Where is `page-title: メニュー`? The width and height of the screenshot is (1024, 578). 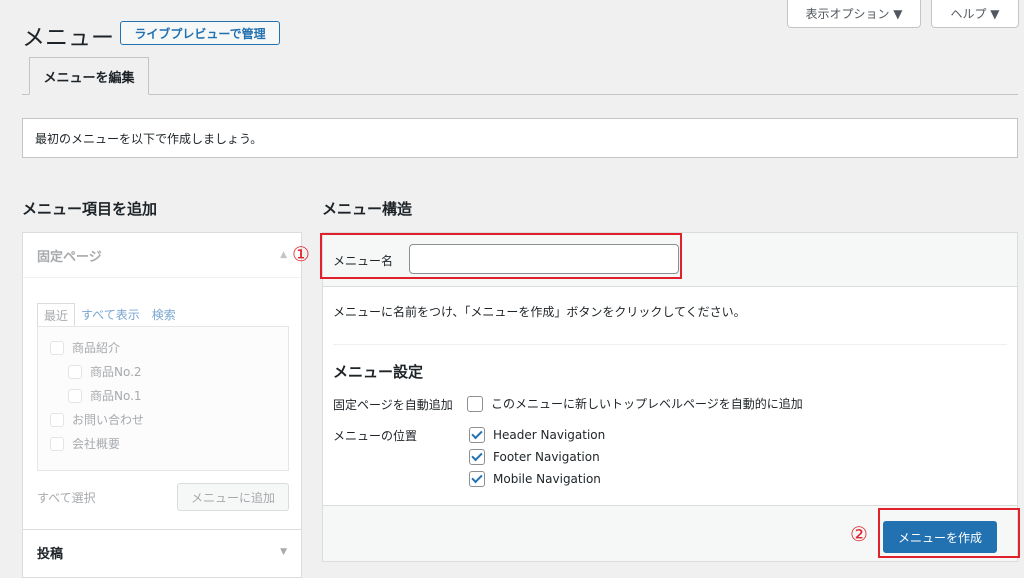
page-title: メニュー is located at coordinates (68, 38).